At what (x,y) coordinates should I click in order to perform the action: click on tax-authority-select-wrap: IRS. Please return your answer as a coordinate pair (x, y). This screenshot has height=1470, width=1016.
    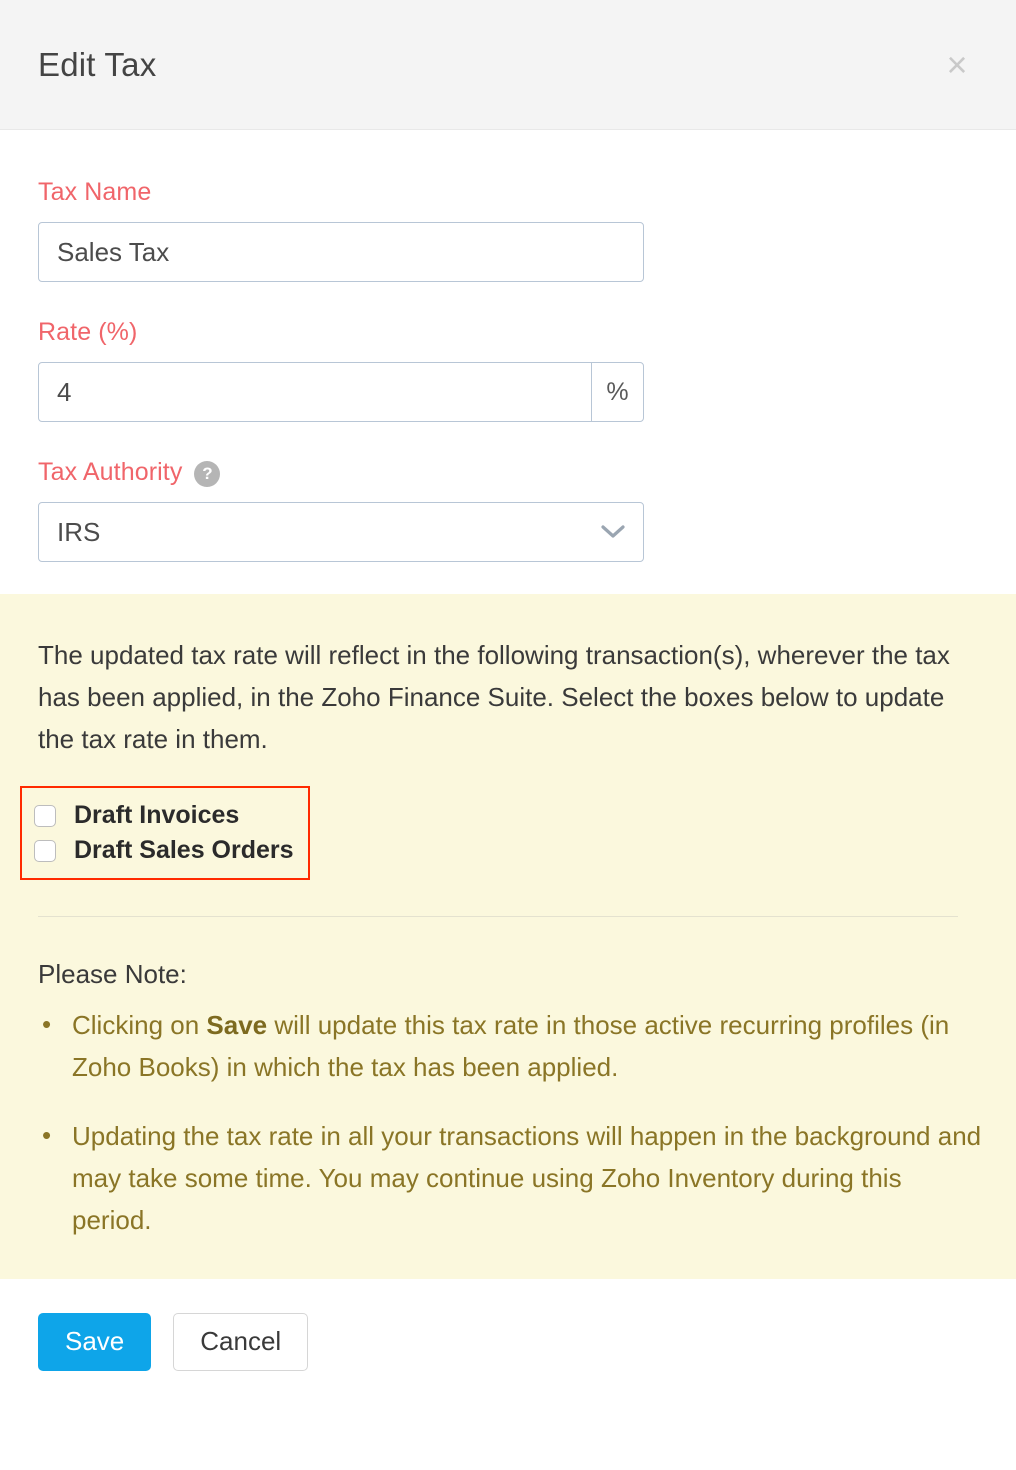
    Looking at the image, I should click on (341, 532).